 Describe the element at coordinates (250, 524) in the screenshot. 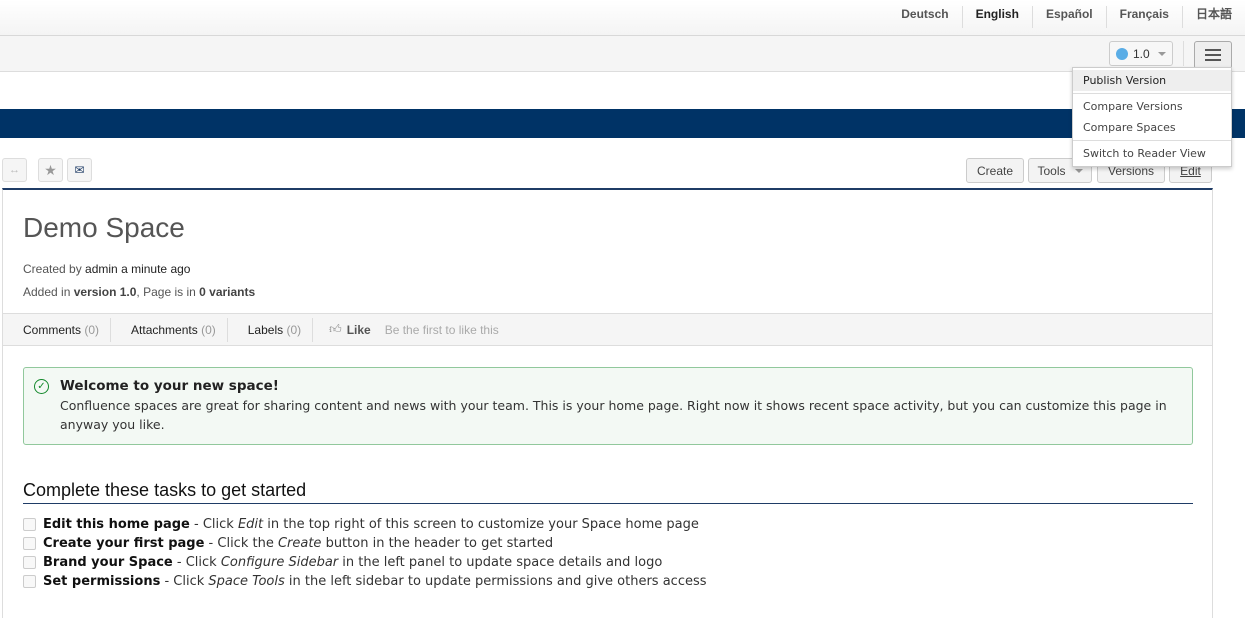

I see `task-em: Edit` at that location.